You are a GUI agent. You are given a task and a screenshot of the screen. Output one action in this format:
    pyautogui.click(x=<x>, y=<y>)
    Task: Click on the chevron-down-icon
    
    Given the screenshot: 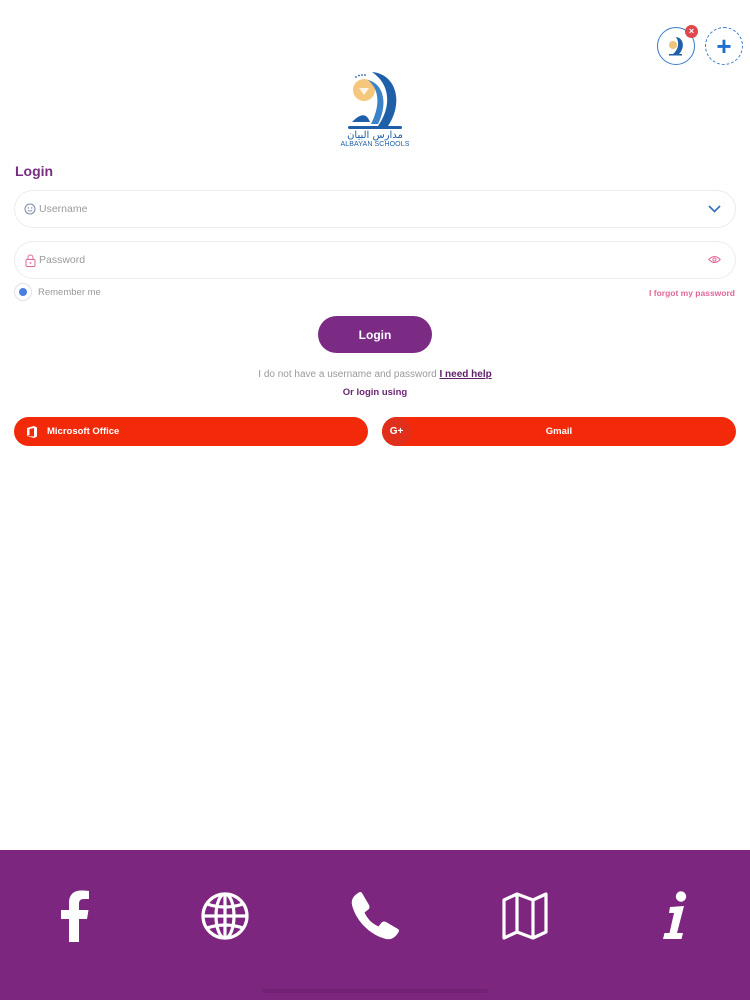 What is the action you would take?
    pyautogui.click(x=714, y=209)
    